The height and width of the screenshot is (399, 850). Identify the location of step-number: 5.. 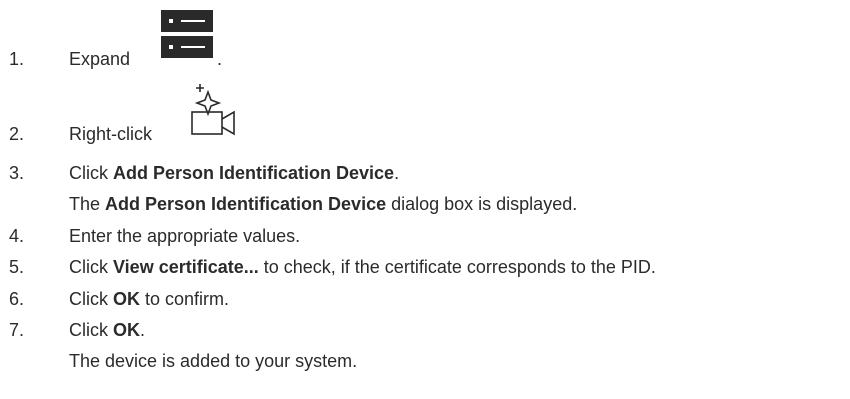
(17, 267).